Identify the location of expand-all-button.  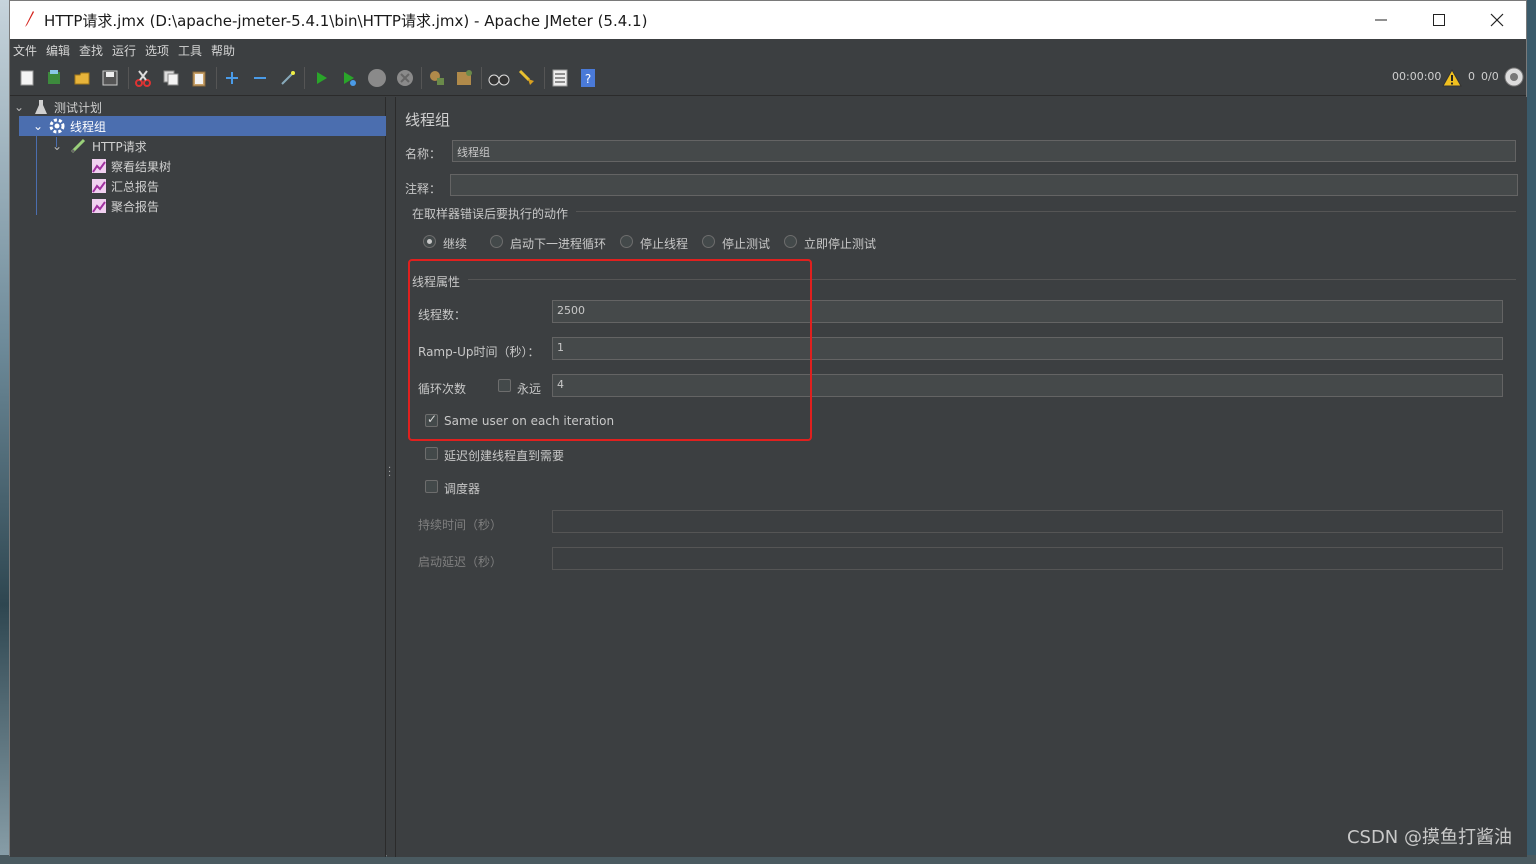
(232, 78).